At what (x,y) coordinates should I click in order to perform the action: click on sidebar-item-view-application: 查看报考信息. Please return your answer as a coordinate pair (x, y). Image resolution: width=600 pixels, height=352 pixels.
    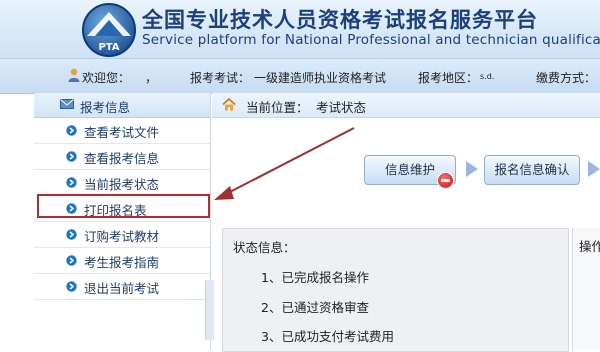
    Looking at the image, I should click on (122, 157).